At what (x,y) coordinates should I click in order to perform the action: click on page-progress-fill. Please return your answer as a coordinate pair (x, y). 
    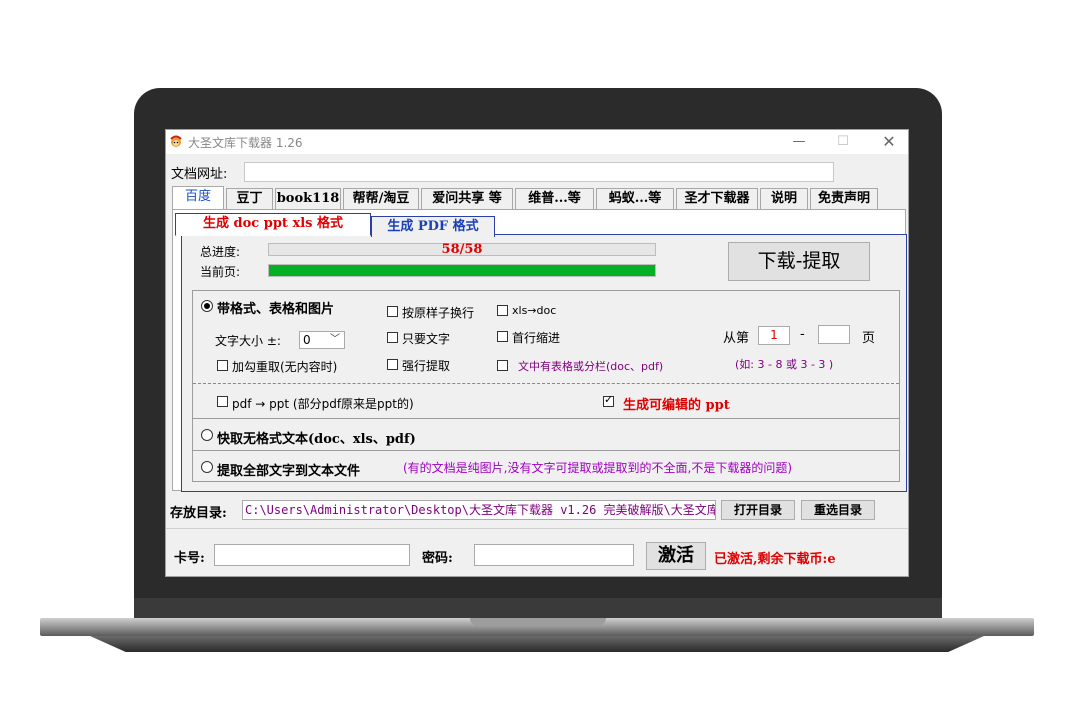
    Looking at the image, I should click on (462, 270).